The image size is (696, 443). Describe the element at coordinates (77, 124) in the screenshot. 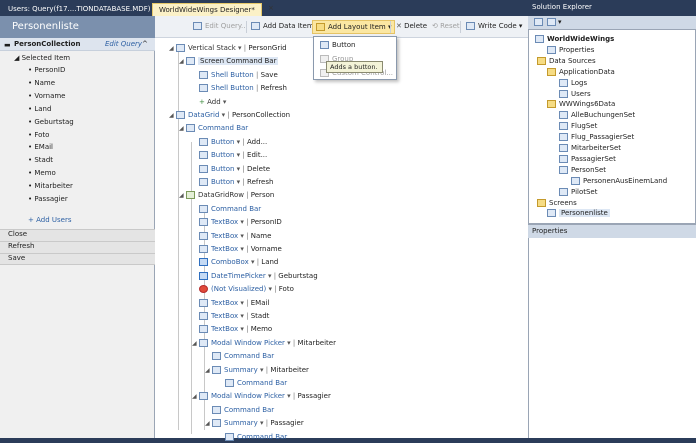

I see `field-item: • Geburtstag` at that location.